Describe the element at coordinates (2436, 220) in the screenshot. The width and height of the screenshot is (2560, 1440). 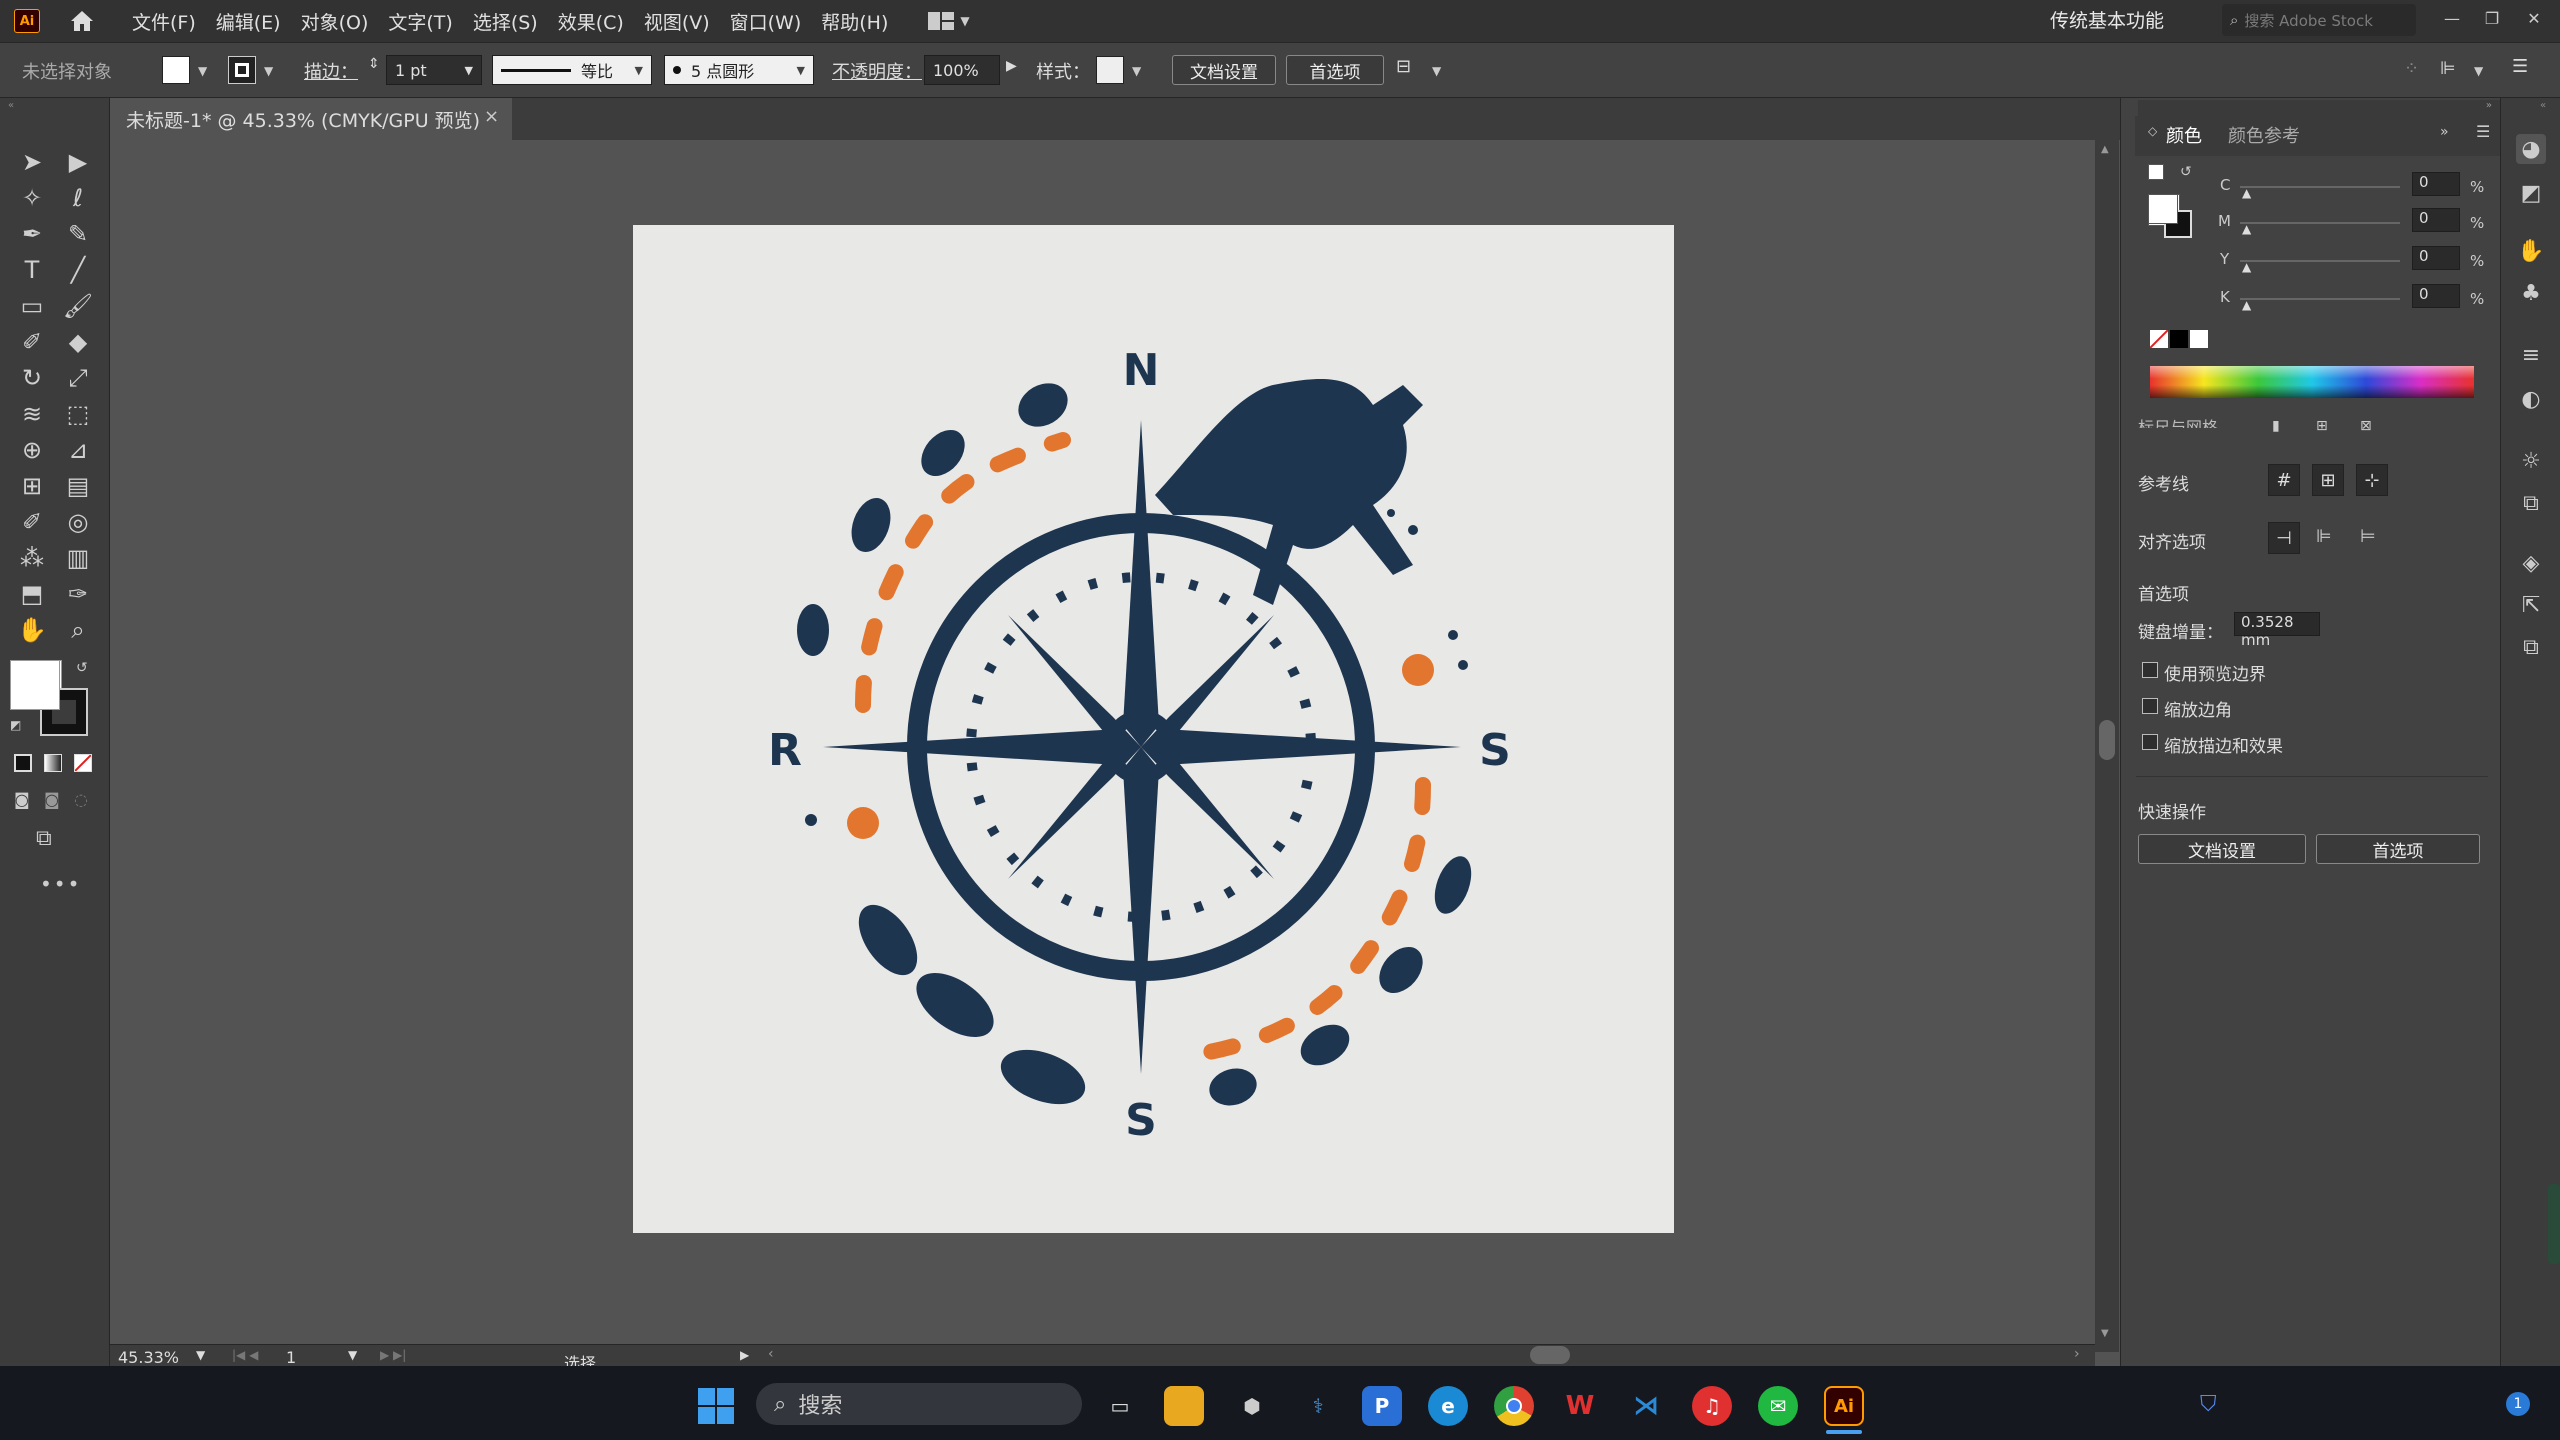
I see `channel-m-input: 0` at that location.